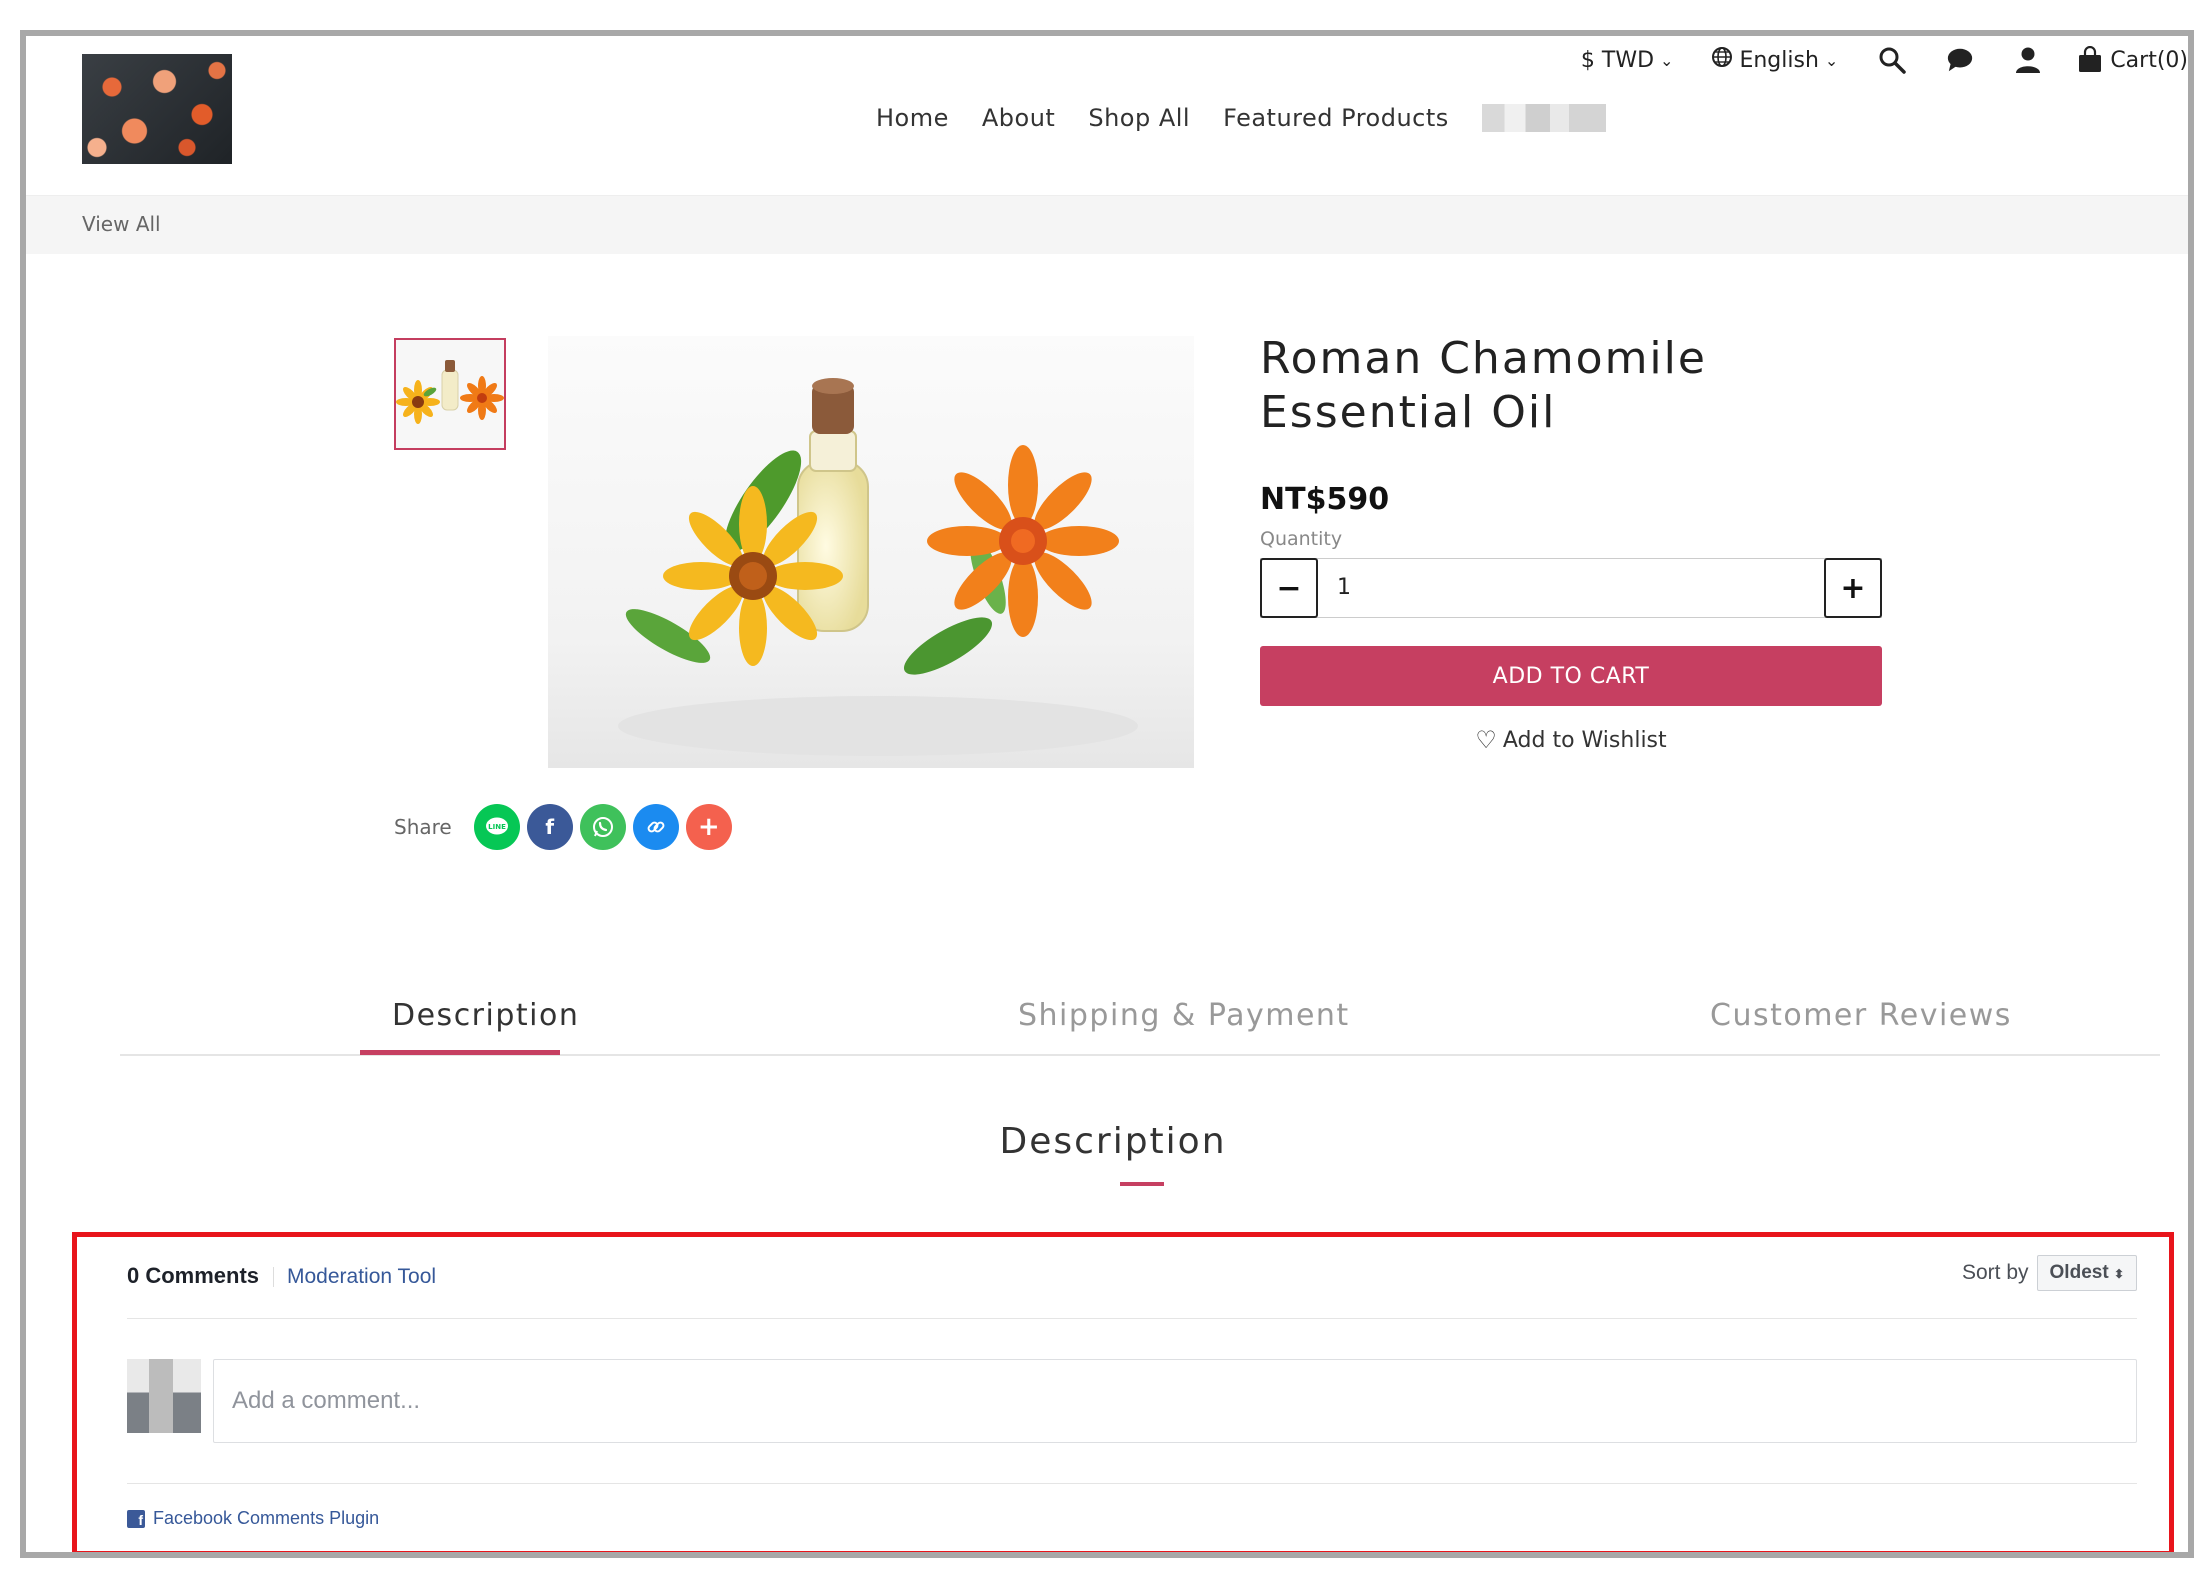  Describe the element at coordinates (2149, 60) in the screenshot. I see `cart-label: Cart(0)` at that location.